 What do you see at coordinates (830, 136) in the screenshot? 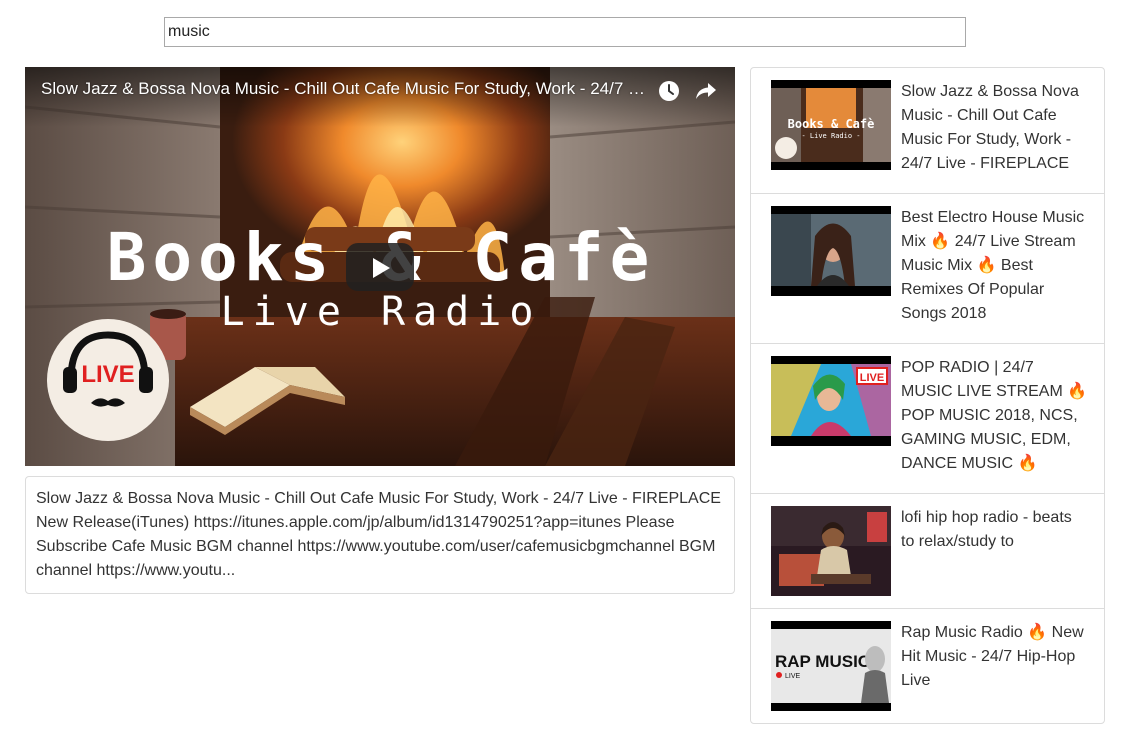
I see `thumb-subtext: - Live Radio -` at bounding box center [830, 136].